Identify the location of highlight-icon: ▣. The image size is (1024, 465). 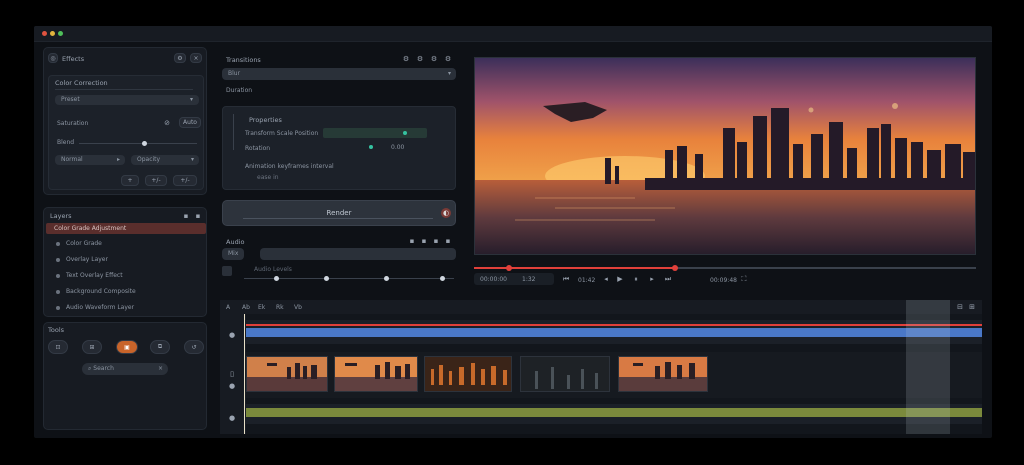
(127, 347).